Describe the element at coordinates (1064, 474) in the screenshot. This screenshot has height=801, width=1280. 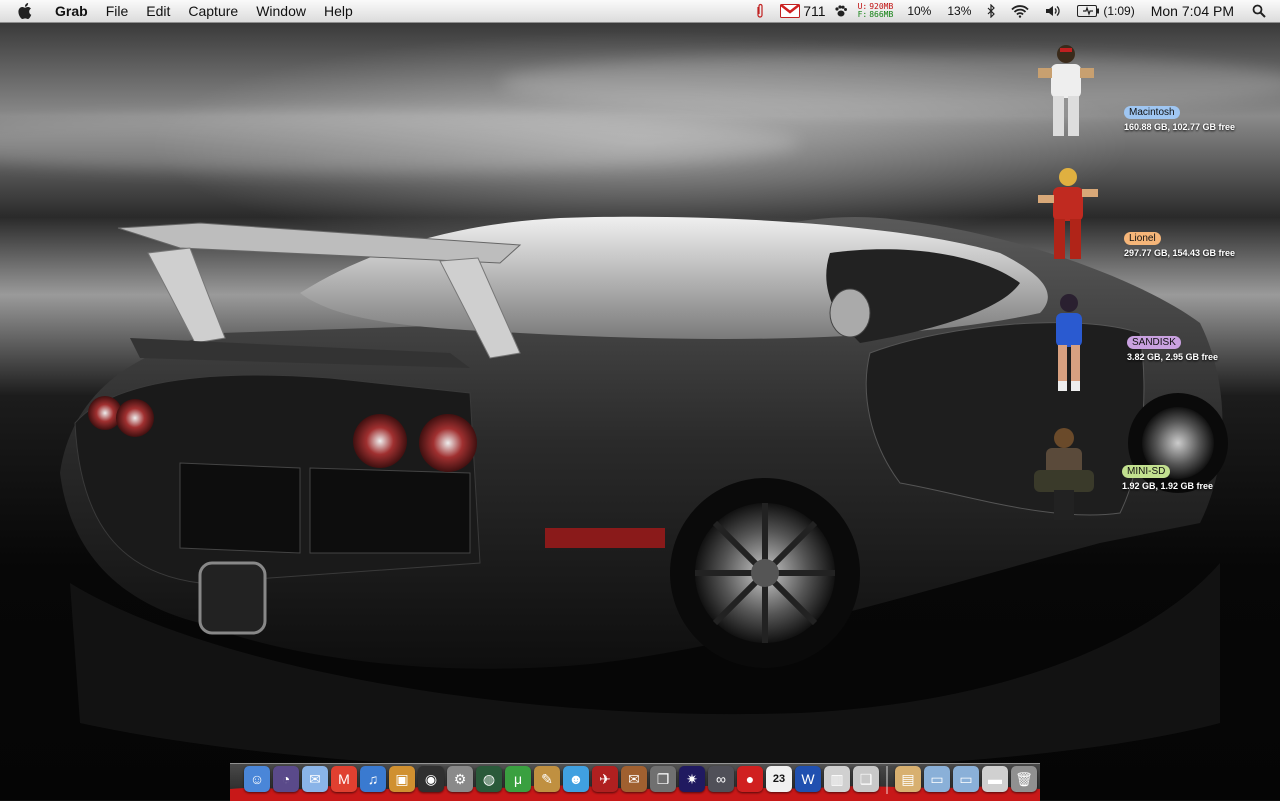
I see `akuma-figure-icon` at that location.